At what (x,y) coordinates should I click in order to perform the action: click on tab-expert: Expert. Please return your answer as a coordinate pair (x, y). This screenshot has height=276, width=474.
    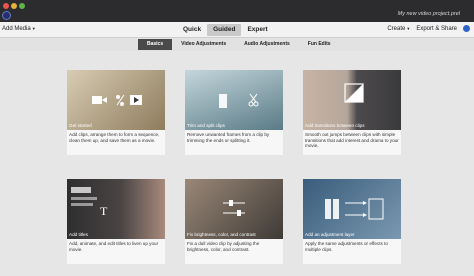
    Looking at the image, I should click on (257, 30).